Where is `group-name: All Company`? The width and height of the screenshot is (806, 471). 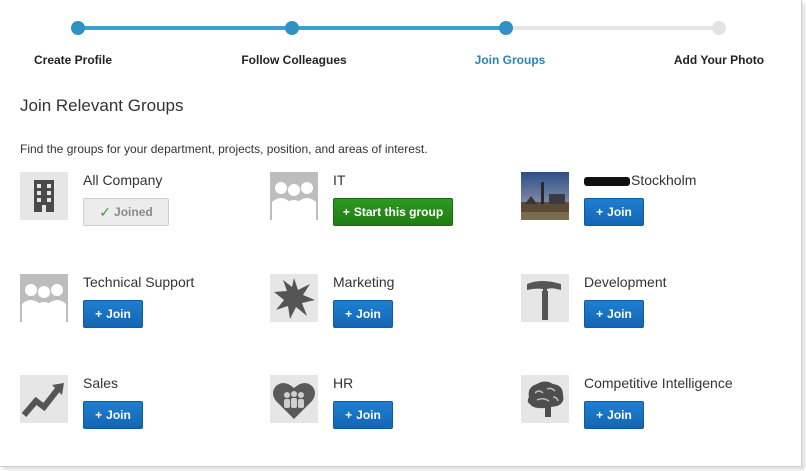 group-name: All Company is located at coordinates (123, 180).